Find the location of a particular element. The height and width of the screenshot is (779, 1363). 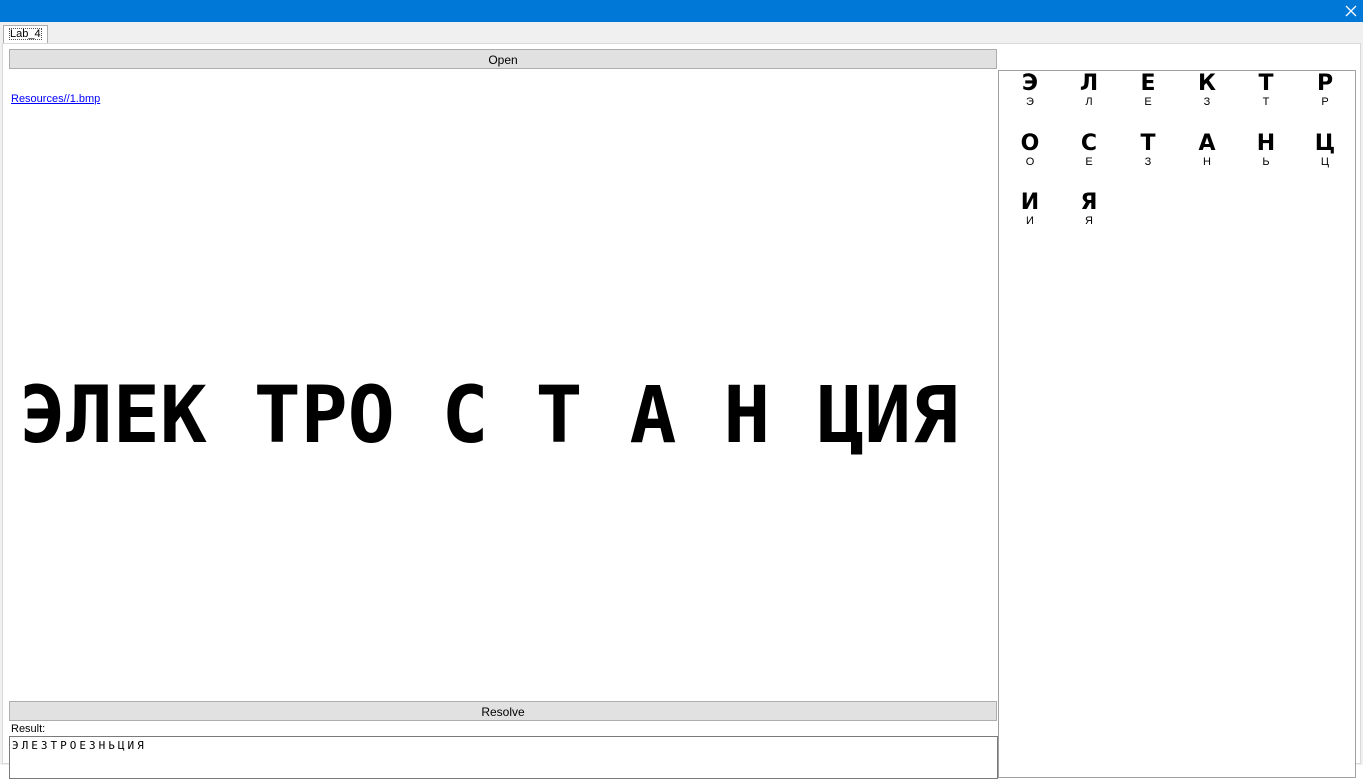

glyph-item: ЕЕ is located at coordinates (1148, 91).